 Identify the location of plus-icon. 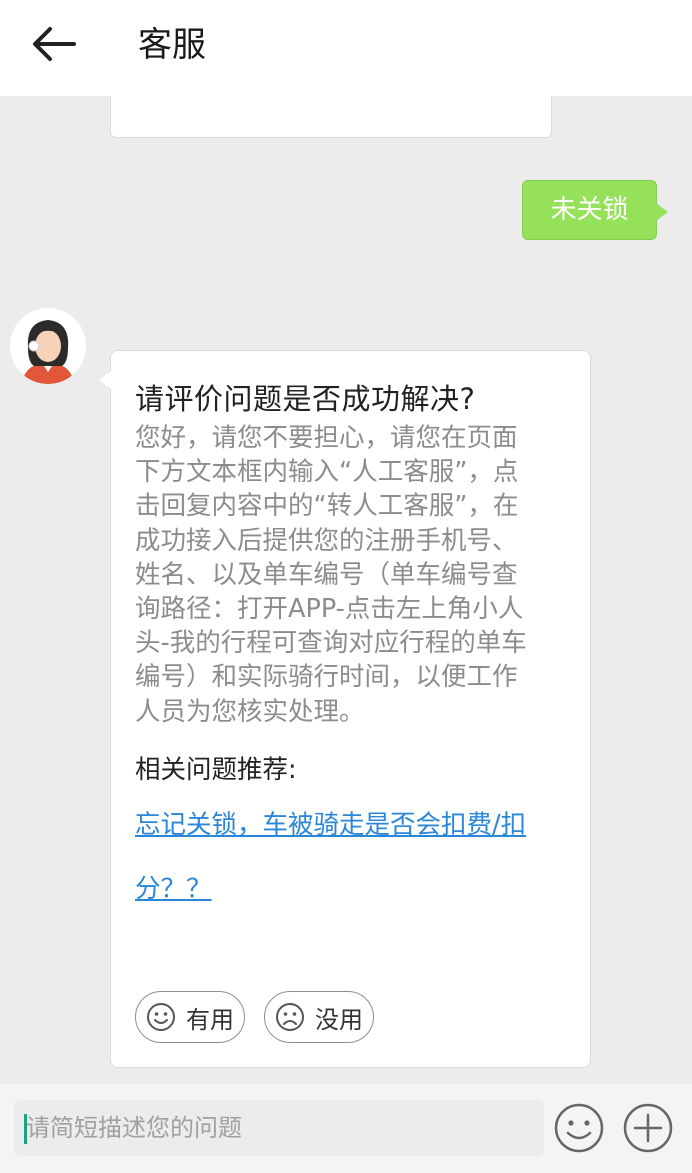
(648, 1128).